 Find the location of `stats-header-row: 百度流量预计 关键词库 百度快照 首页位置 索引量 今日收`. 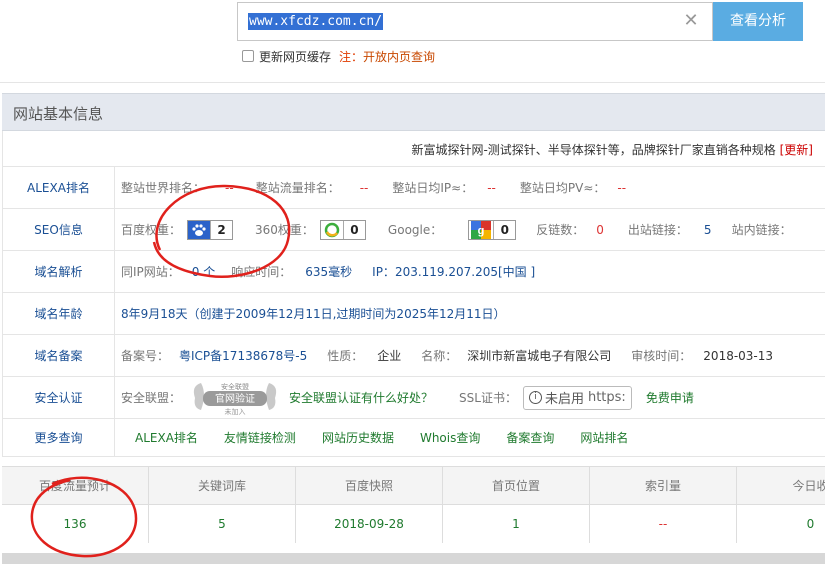

stats-header-row: 百度流量预计 关键词库 百度快照 首页位置 索引量 今日收 is located at coordinates (413, 486).